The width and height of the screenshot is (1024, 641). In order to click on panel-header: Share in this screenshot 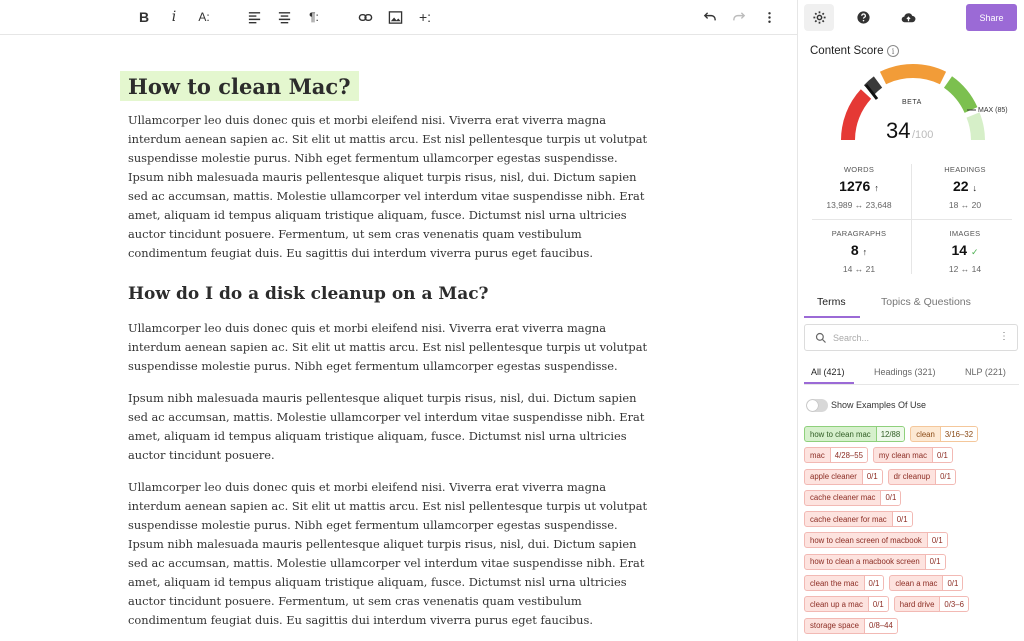, I will do `click(911, 17)`.